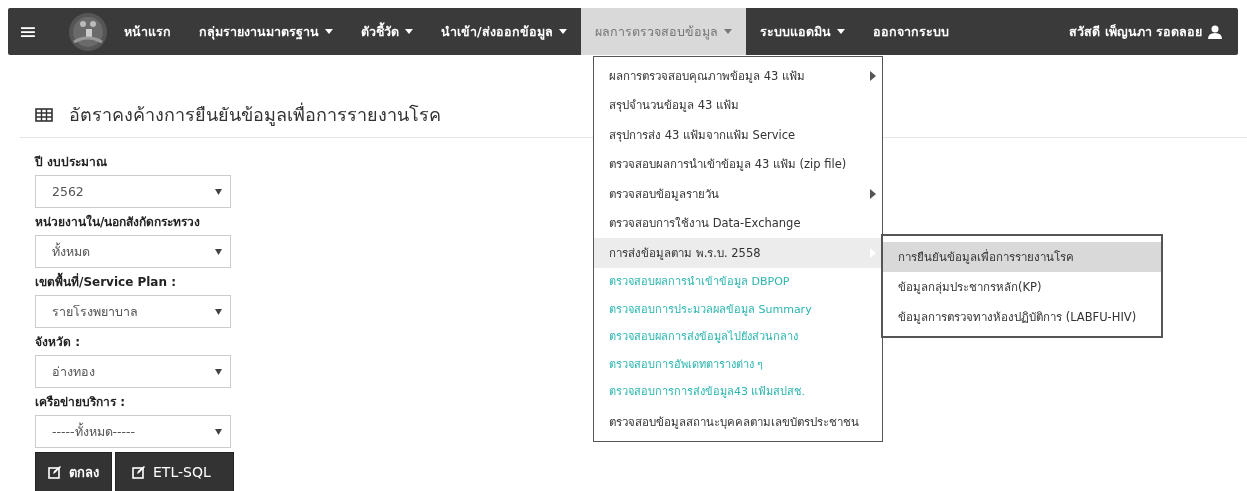 Image resolution: width=1247 pixels, height=491 pixels. I want to click on nav-menu-item: ตัวชี้วัด, so click(387, 31).